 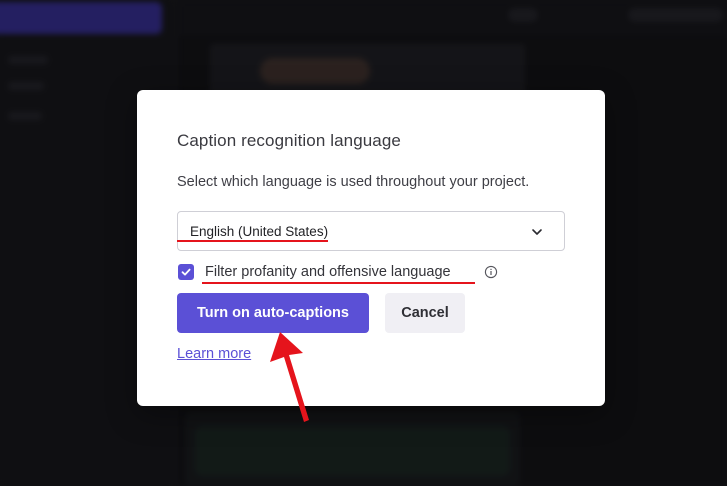 What do you see at coordinates (425, 313) in the screenshot?
I see `cancel-button: Cancel` at bounding box center [425, 313].